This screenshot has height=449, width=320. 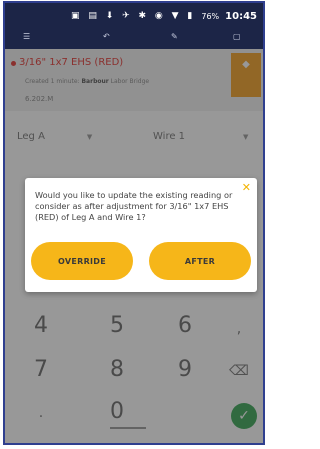 I want to click on toolbar-item-3: ✎, so click(x=174, y=37).